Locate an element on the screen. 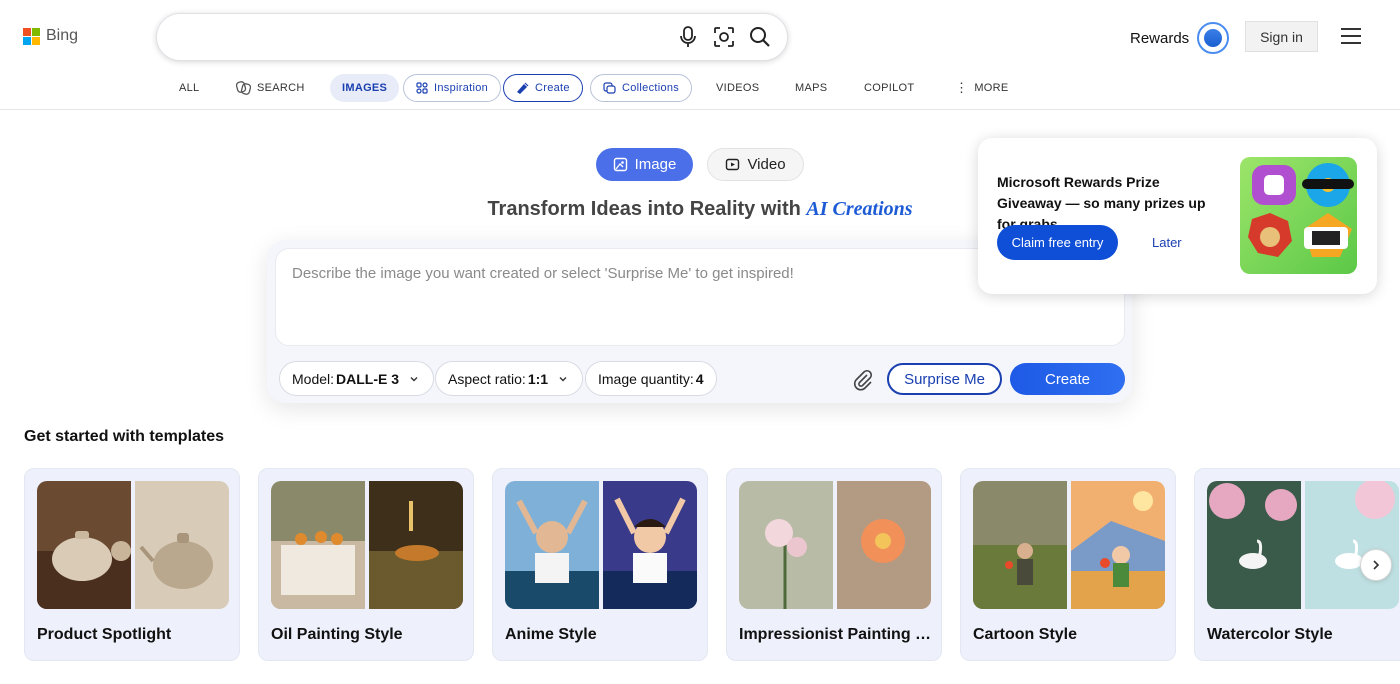 This screenshot has height=684, width=1400. image-icon is located at coordinates (620, 164).